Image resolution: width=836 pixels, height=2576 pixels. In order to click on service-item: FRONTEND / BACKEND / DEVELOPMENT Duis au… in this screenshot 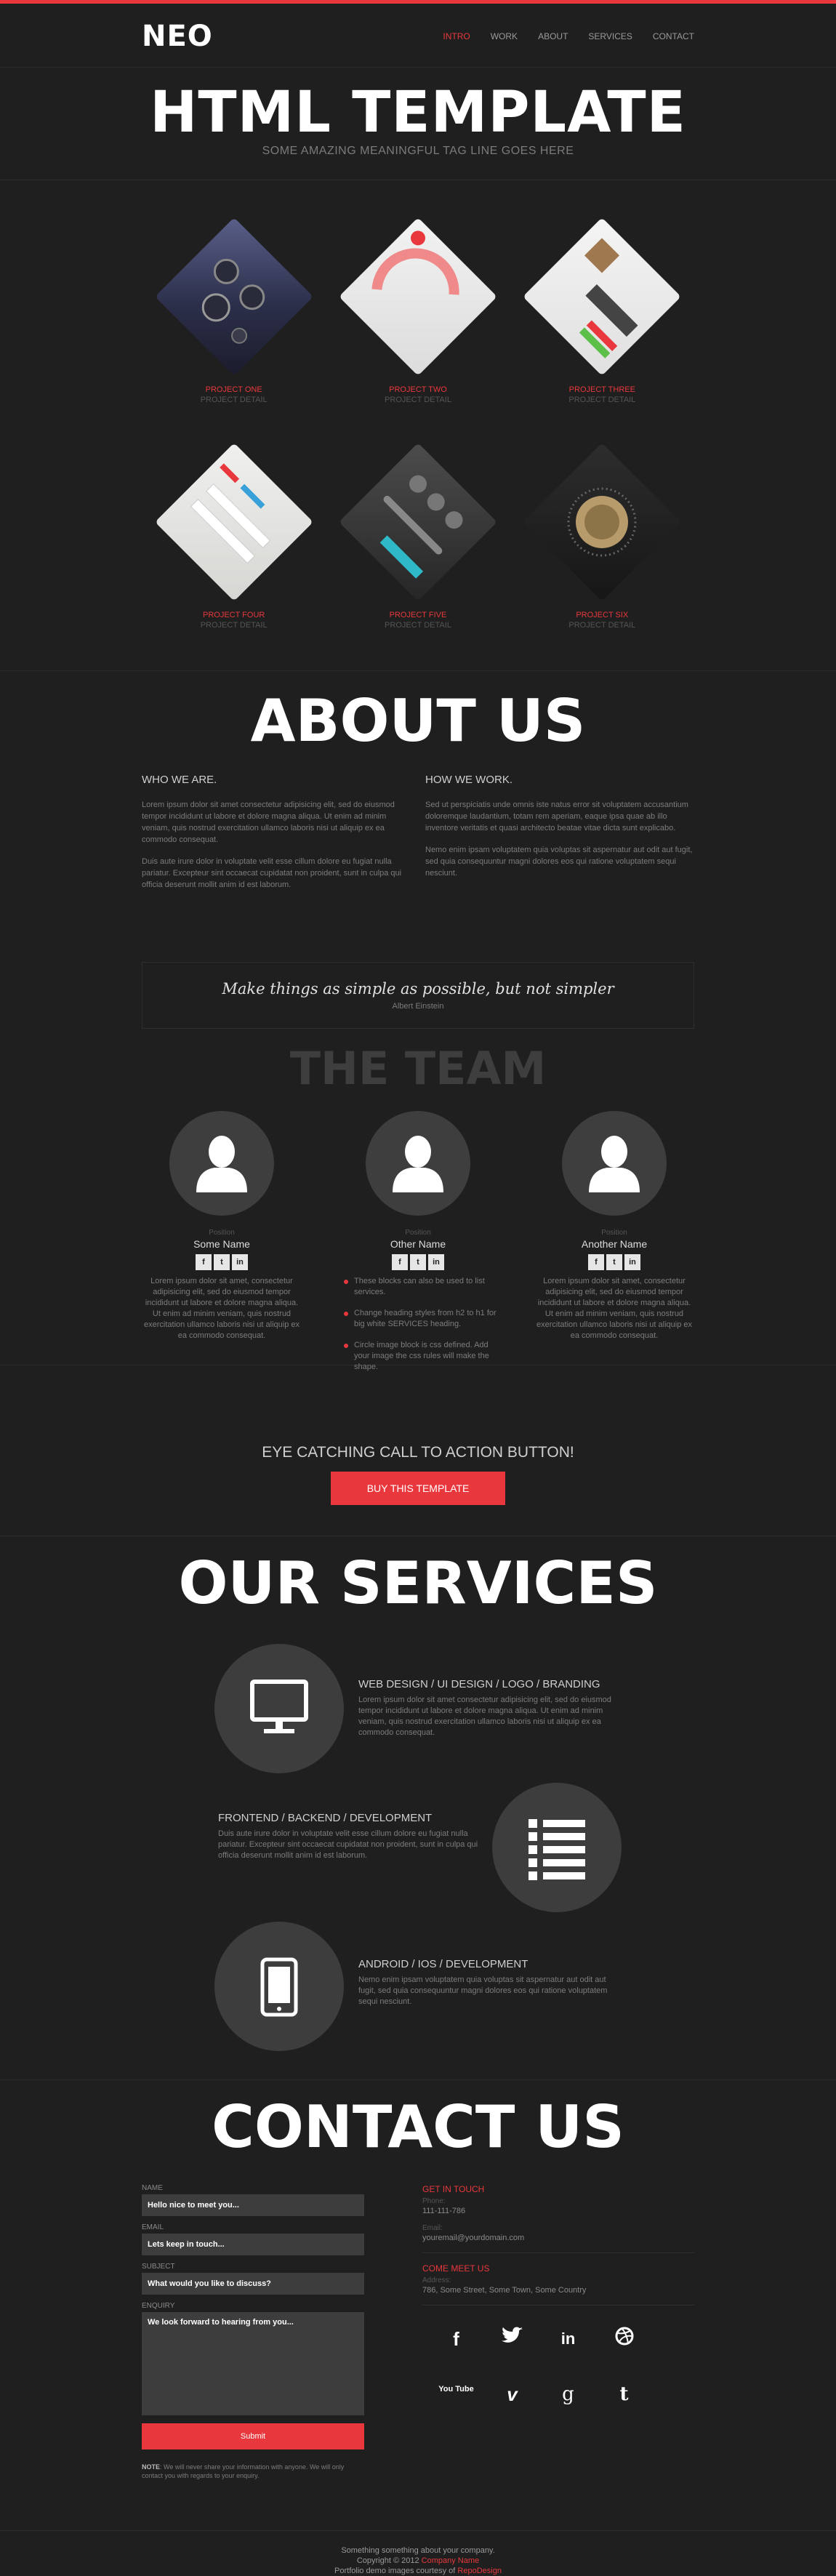, I will do `click(349, 1836)`.